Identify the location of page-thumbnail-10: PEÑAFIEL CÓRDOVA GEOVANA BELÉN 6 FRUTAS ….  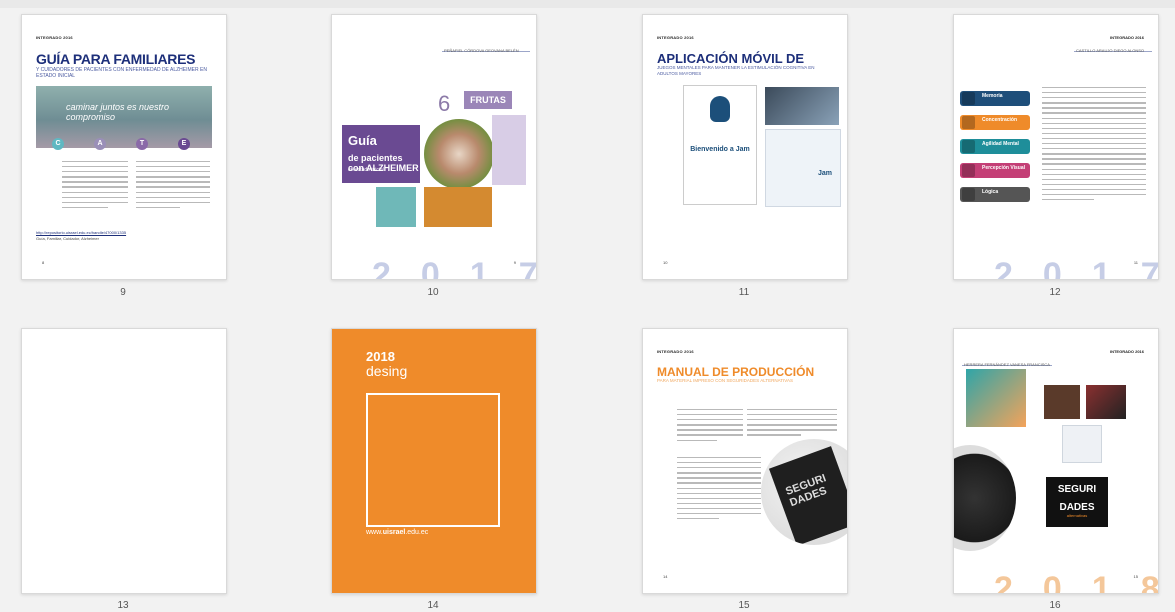
(434, 147).